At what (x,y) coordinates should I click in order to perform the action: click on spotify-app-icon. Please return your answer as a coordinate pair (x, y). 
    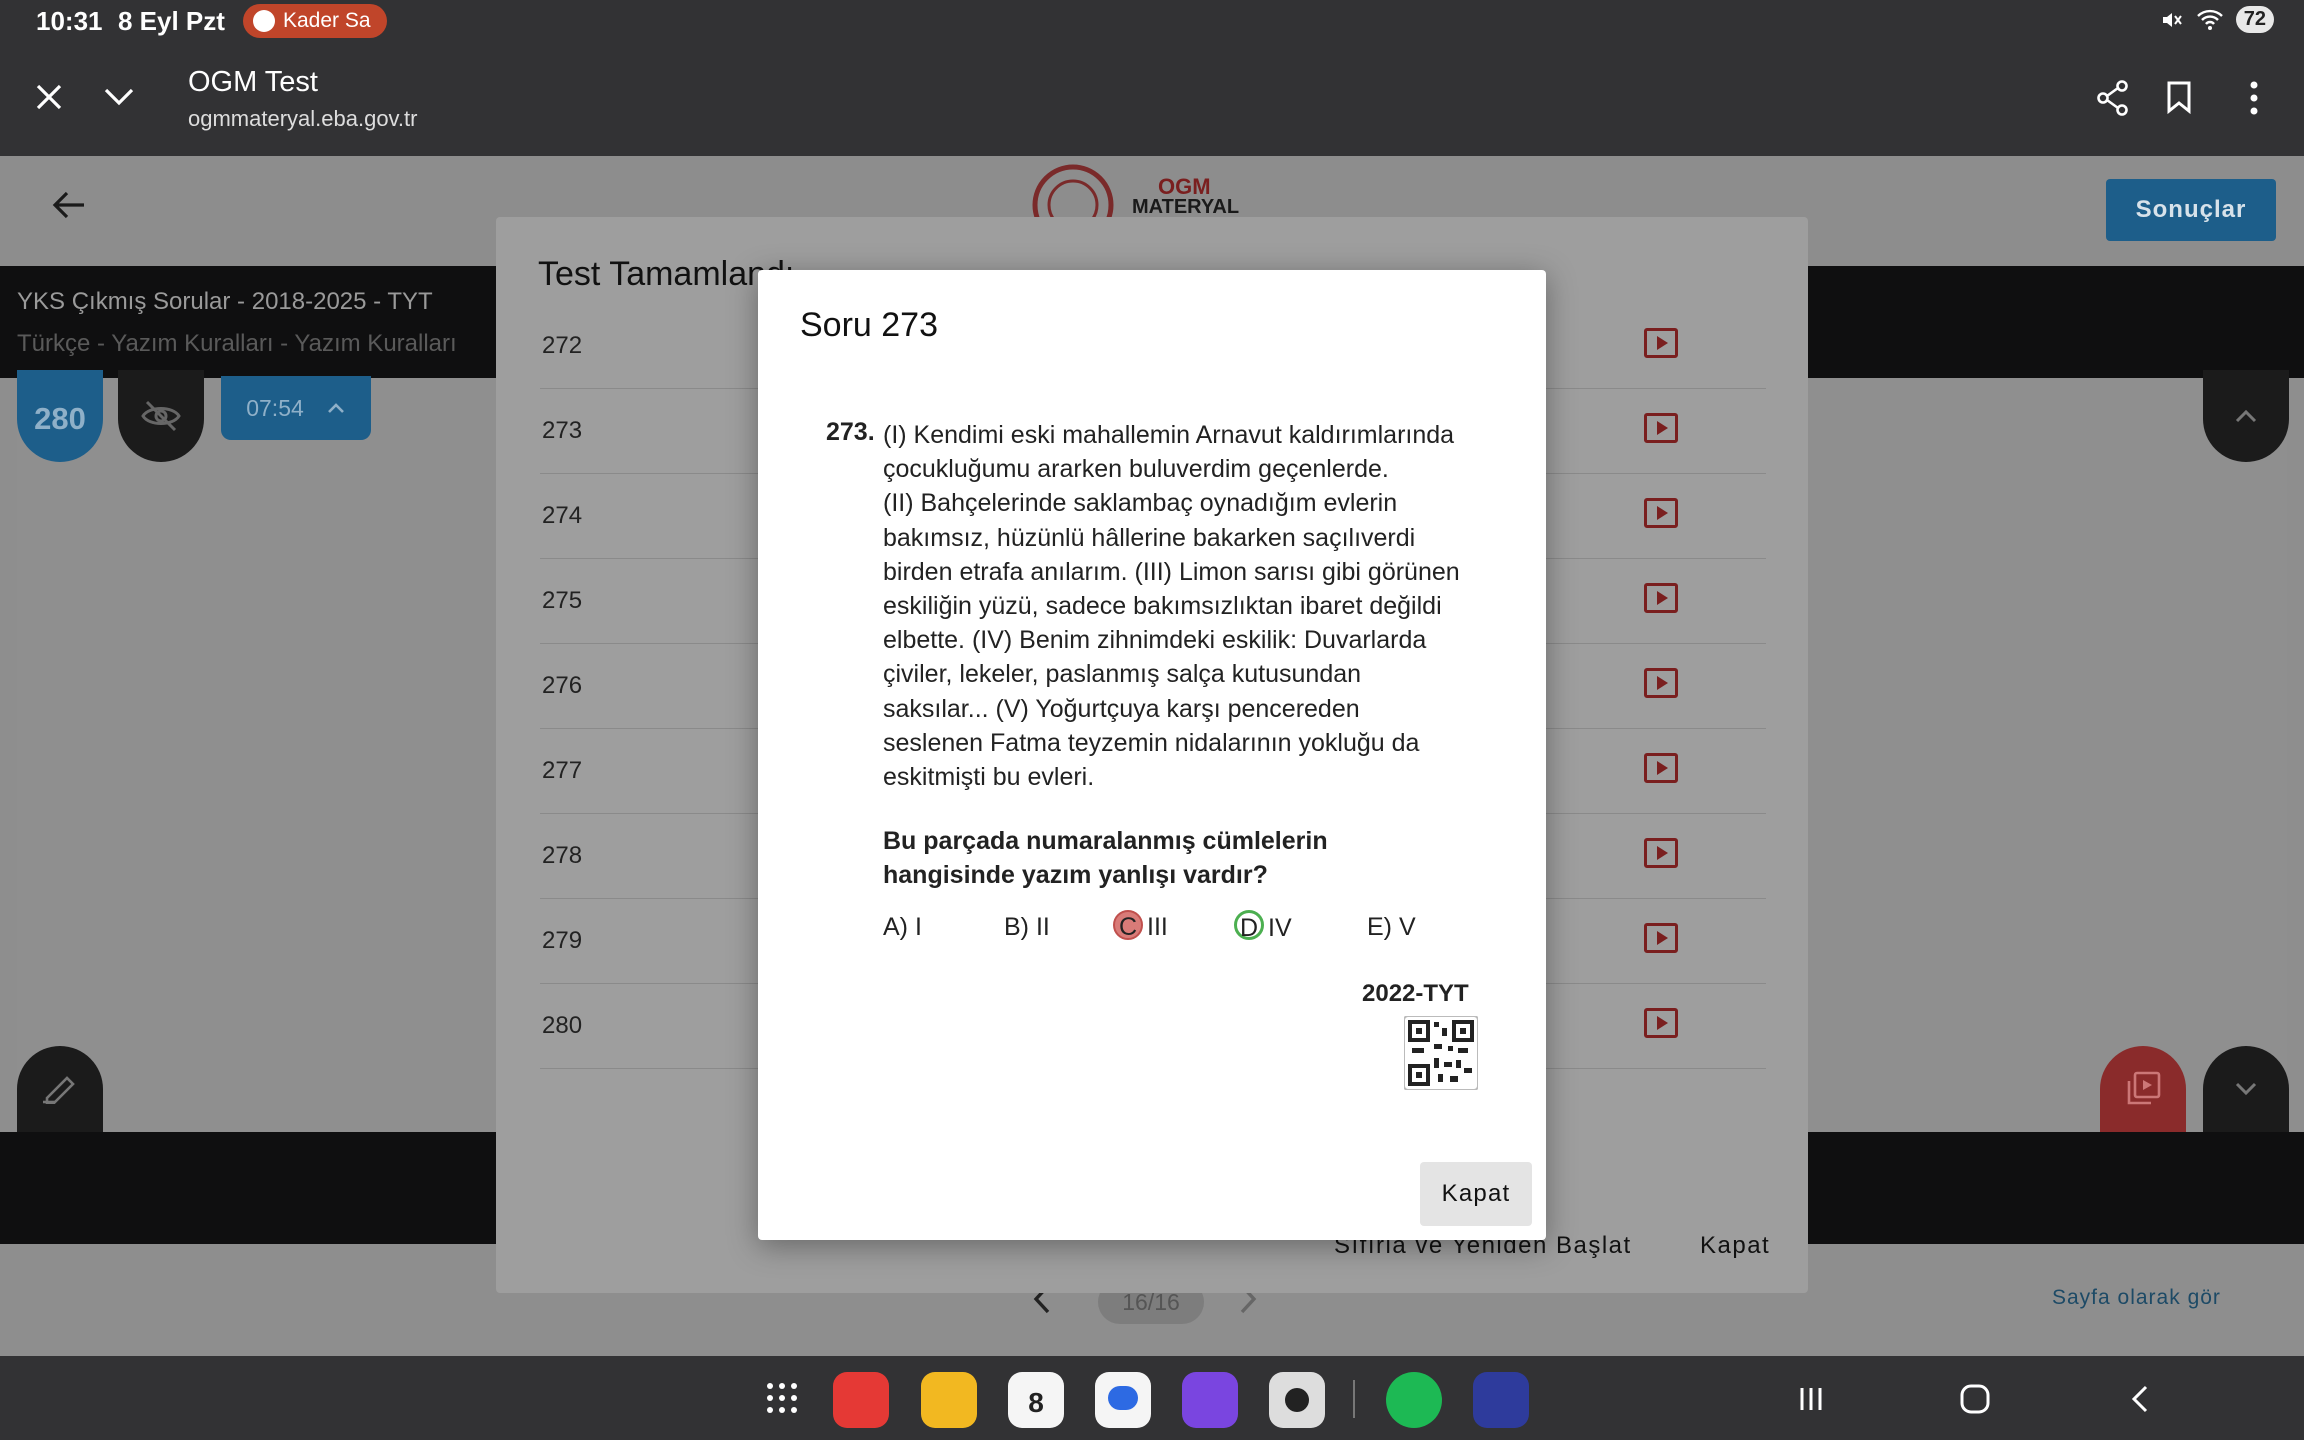
    Looking at the image, I should click on (1414, 1400).